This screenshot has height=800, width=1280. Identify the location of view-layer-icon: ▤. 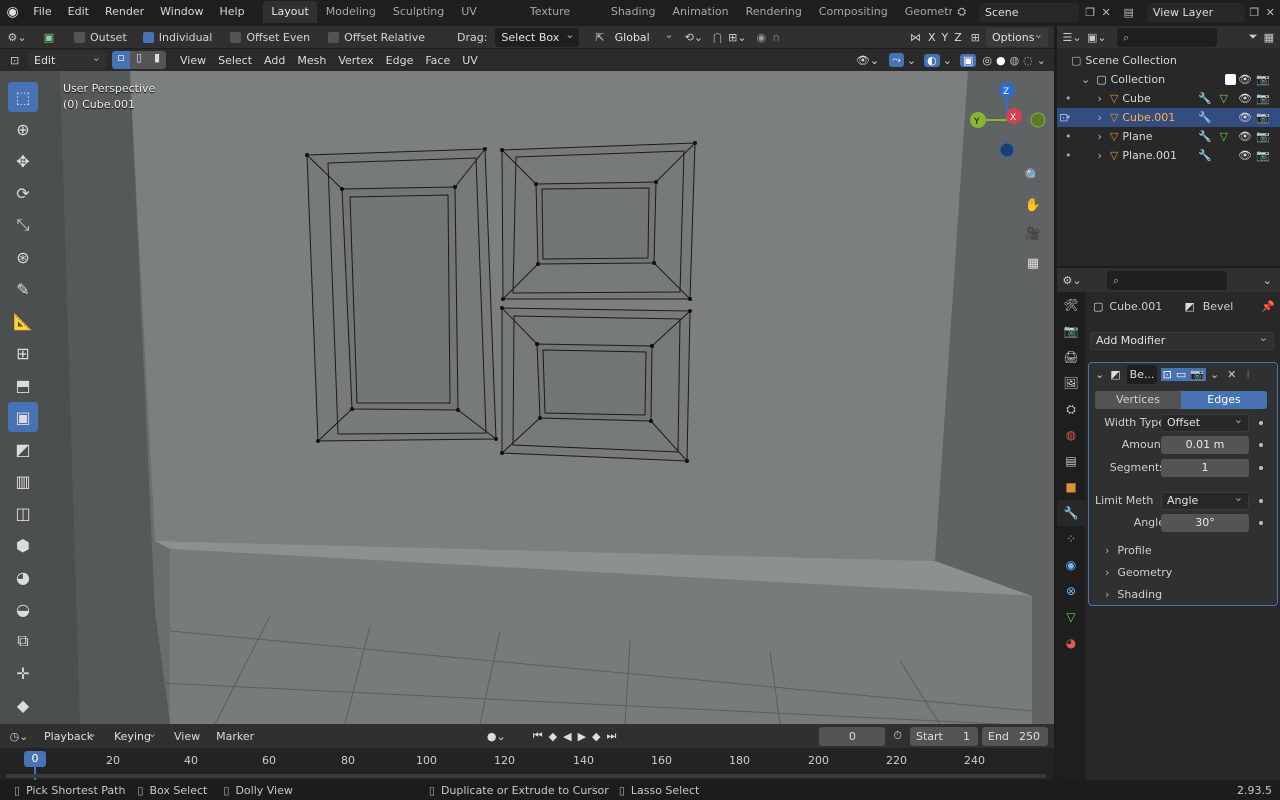
(1134, 12).